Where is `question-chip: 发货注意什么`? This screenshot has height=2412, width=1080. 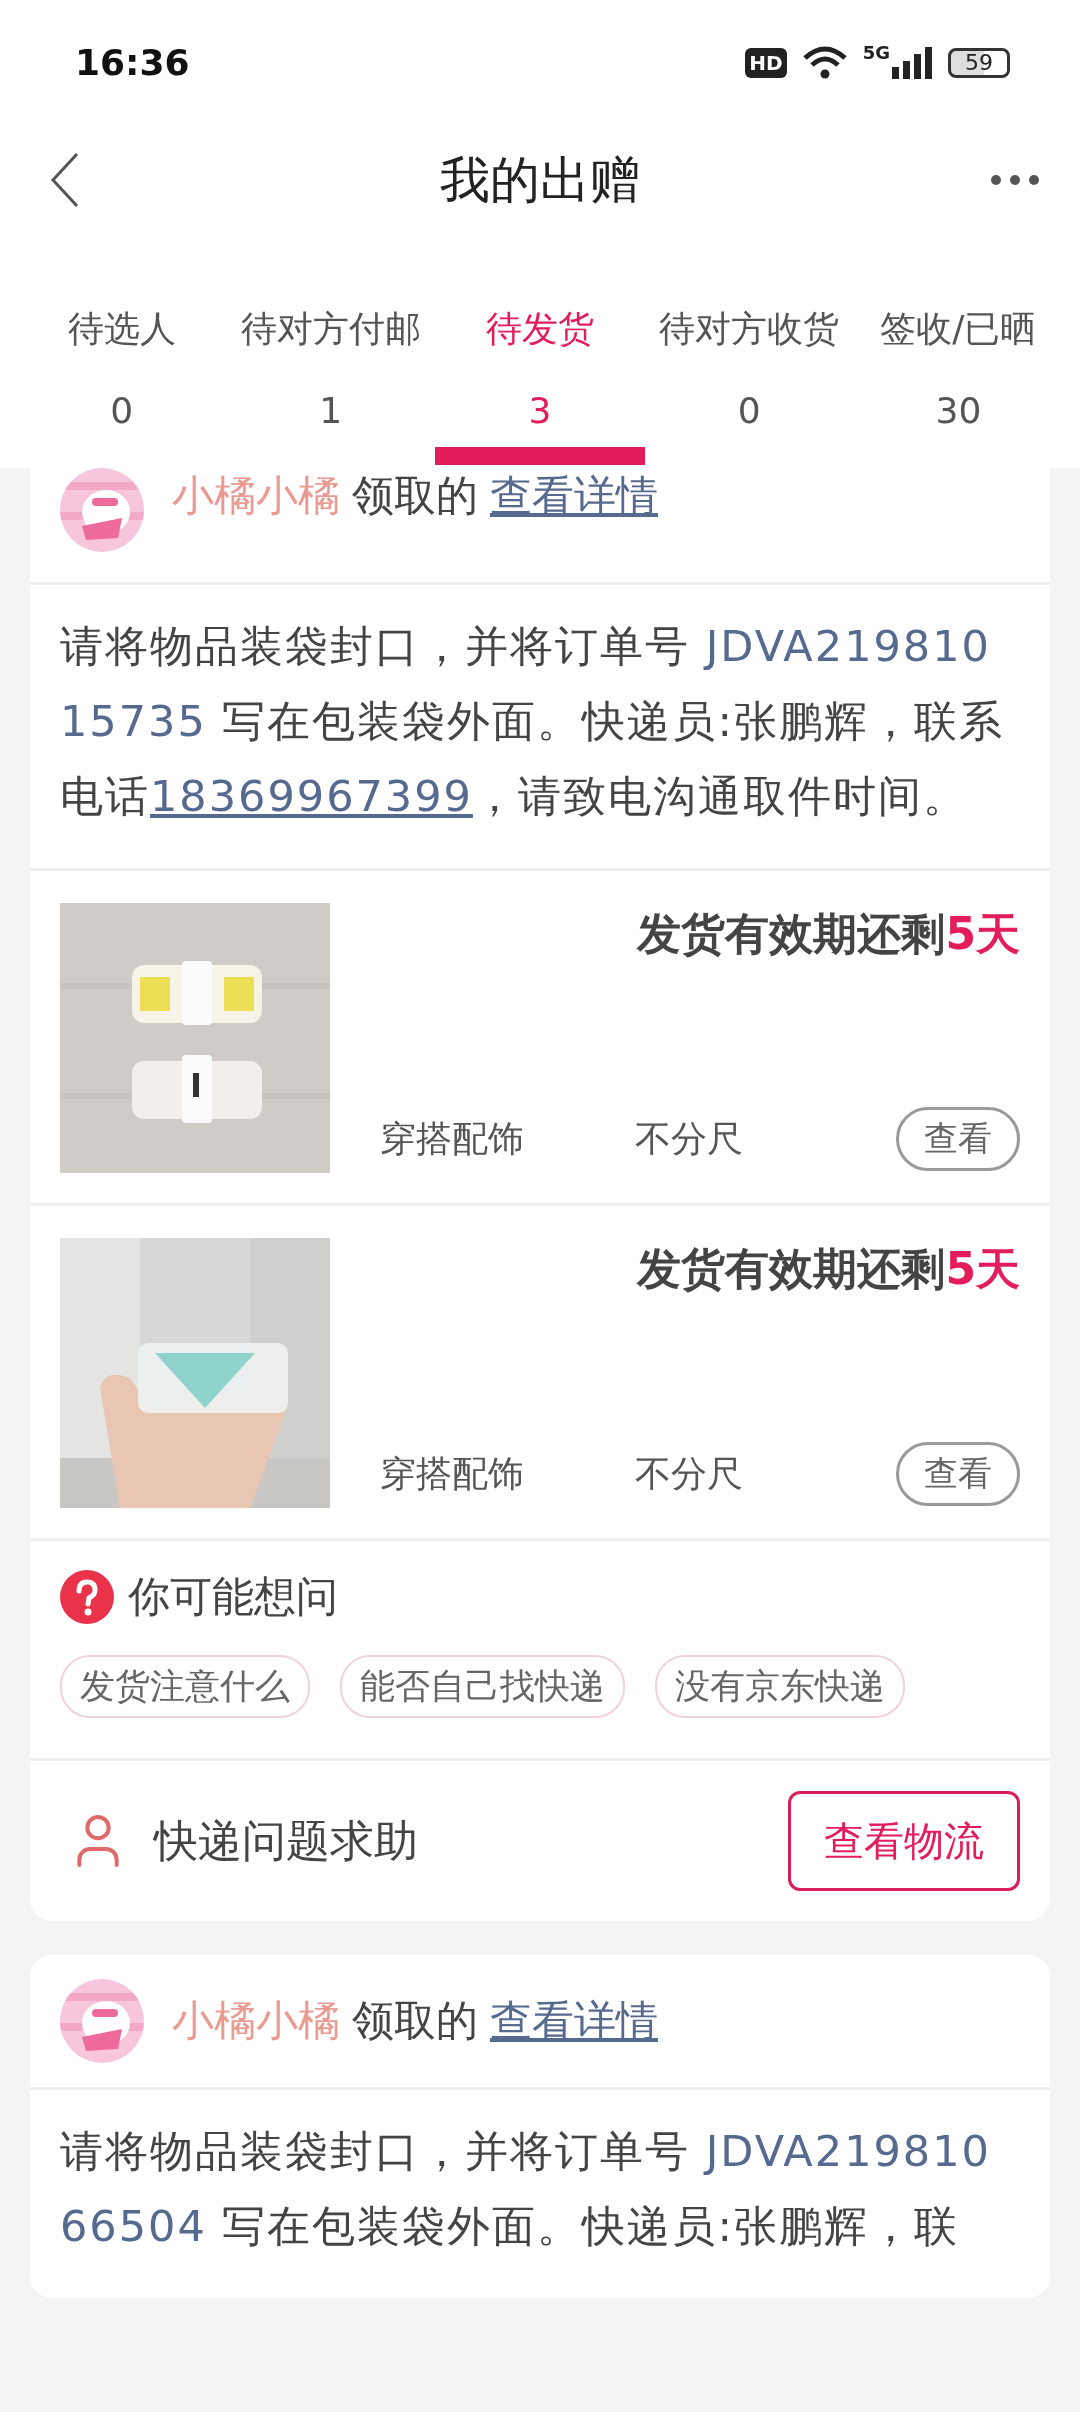 question-chip: 发货注意什么 is located at coordinates (185, 1686).